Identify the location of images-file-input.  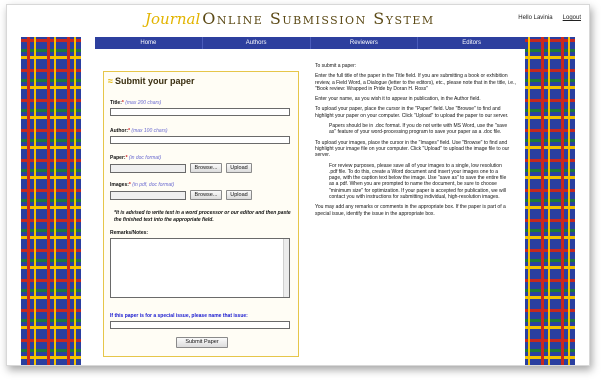
(148, 195).